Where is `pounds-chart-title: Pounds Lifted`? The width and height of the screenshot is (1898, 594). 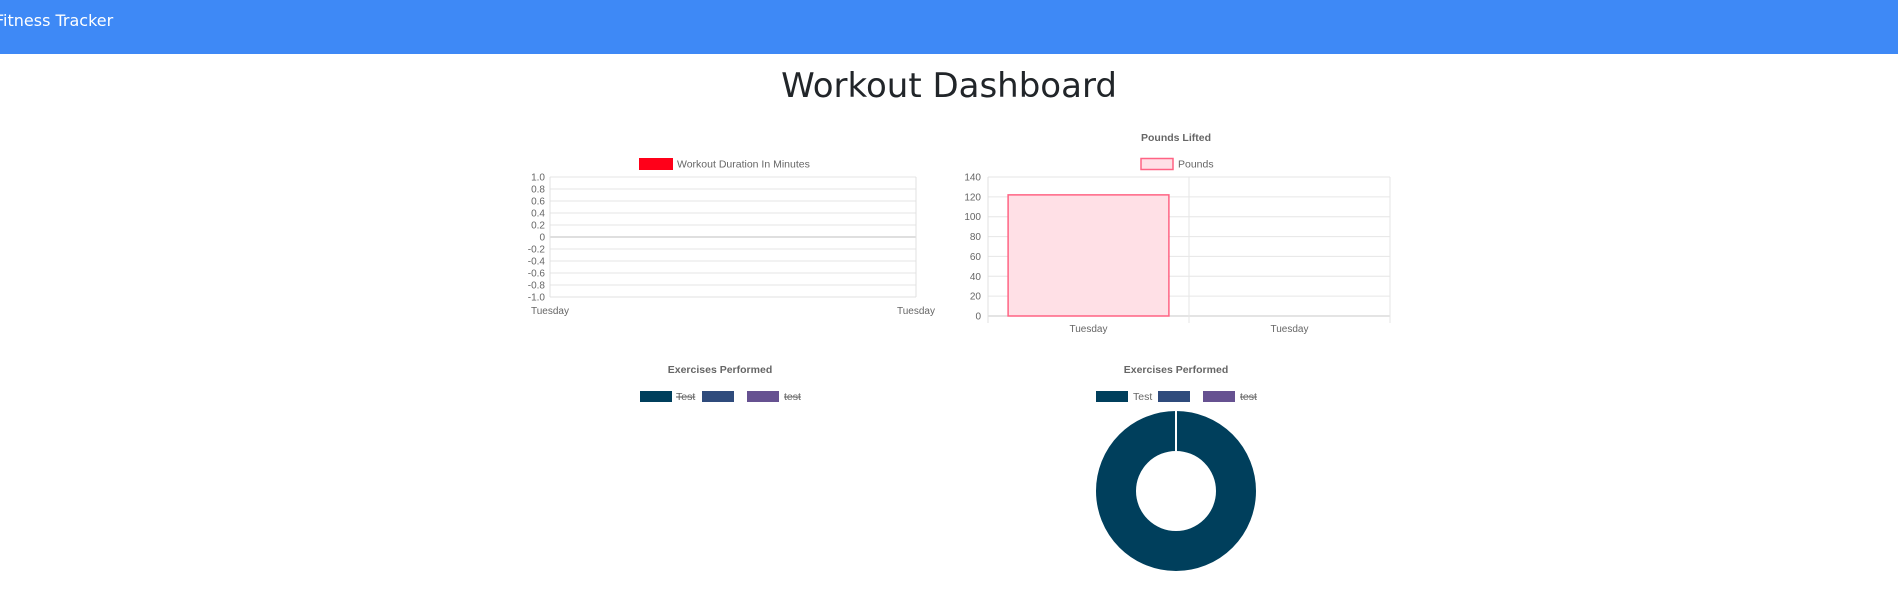 pounds-chart-title: Pounds Lifted is located at coordinates (1176, 138).